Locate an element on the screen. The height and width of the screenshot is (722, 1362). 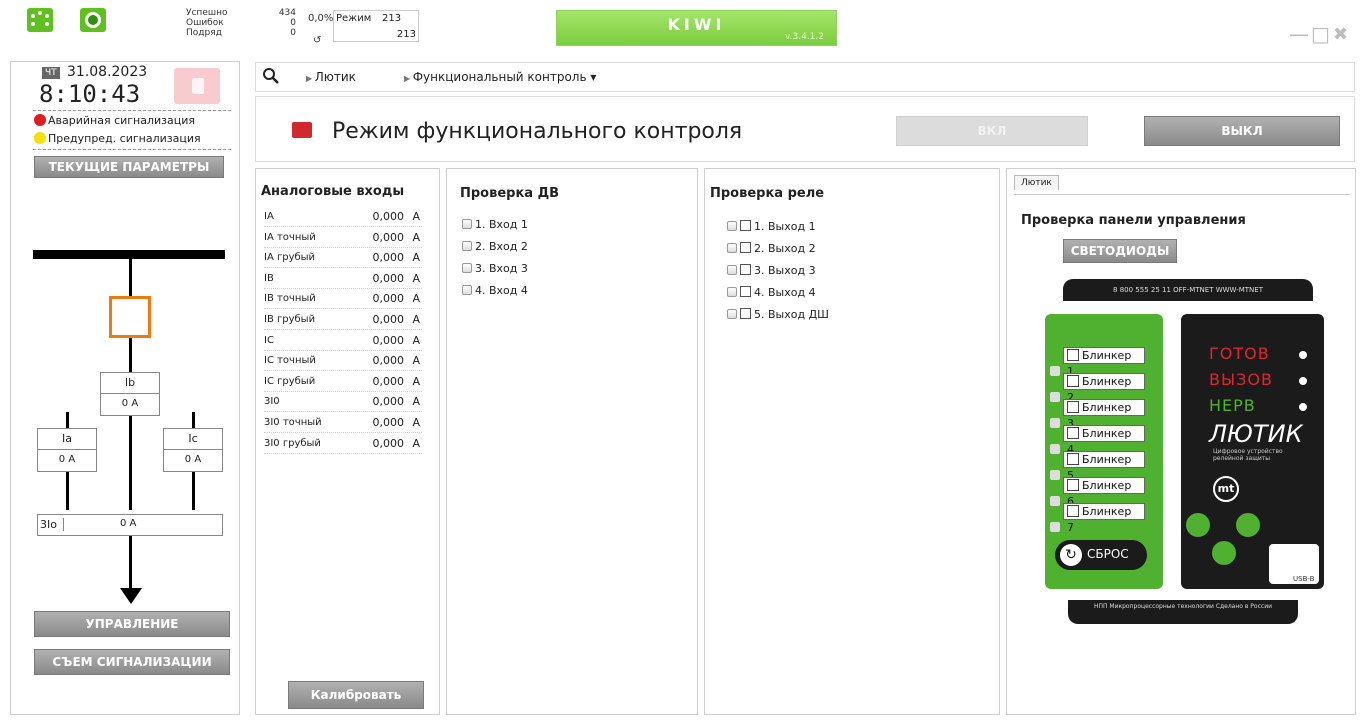
search-icon is located at coordinates (271, 77).